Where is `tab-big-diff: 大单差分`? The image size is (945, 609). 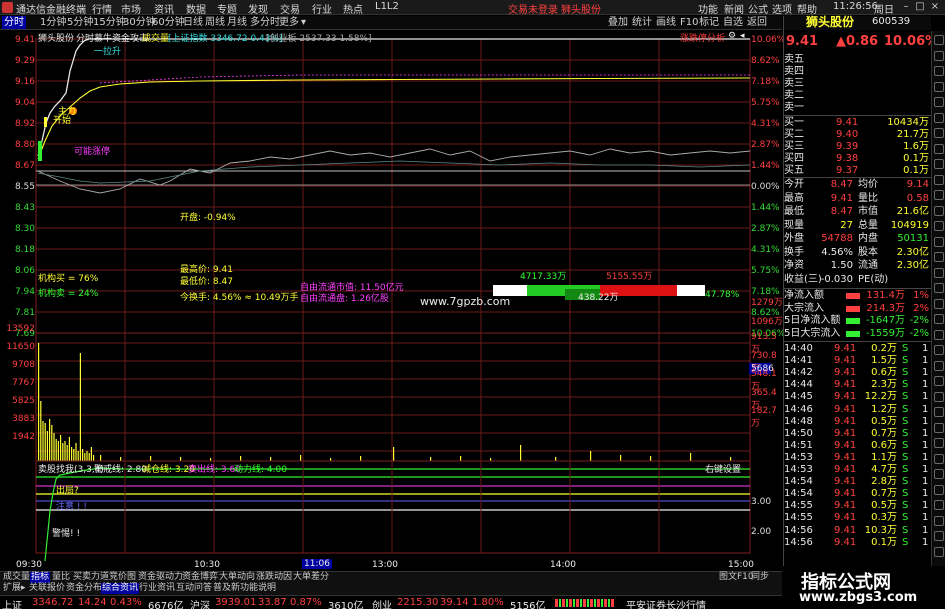 tab-big-diff: 大单差分 is located at coordinates (311, 577).